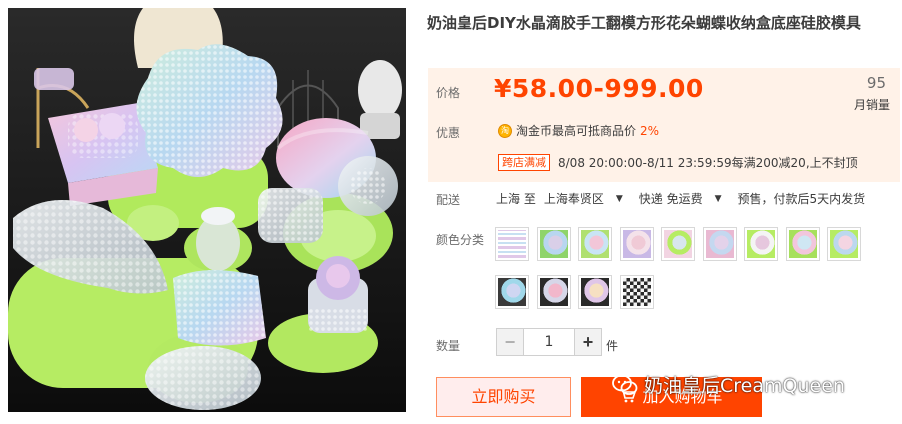 The image size is (902, 424). I want to click on watermark: 奶油皇后CreamQueen, so click(728, 384).